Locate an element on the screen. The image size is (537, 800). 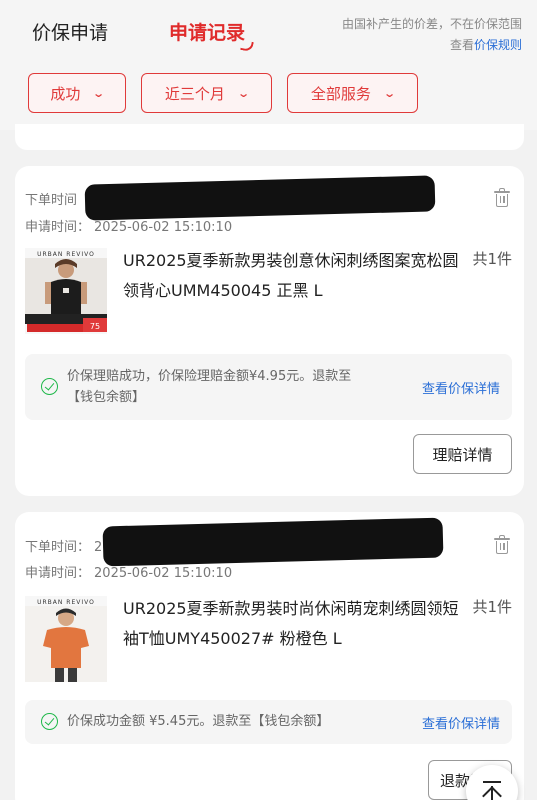
model-image-icon: 75 is located at coordinates (66, 295).